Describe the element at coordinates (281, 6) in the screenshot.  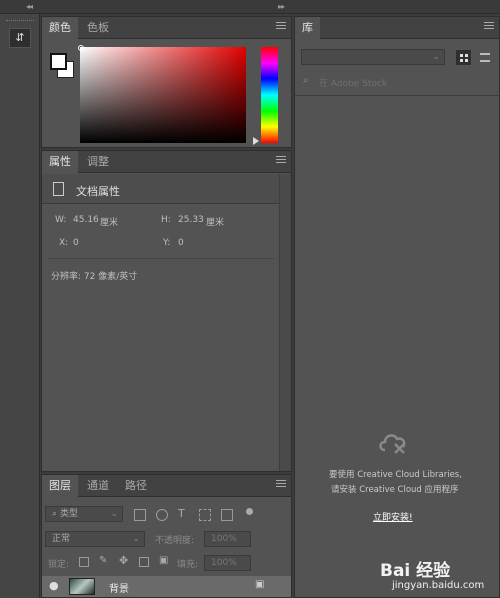
I see `expand-right-icon: ▸▸` at that location.